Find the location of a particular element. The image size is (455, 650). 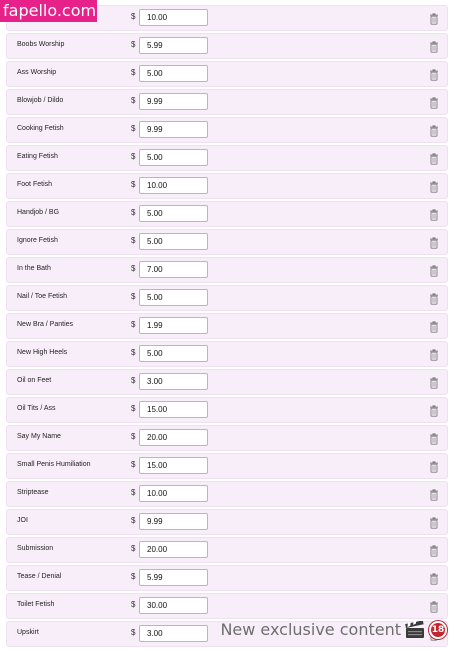

clapperboard-icon is located at coordinates (414, 629).